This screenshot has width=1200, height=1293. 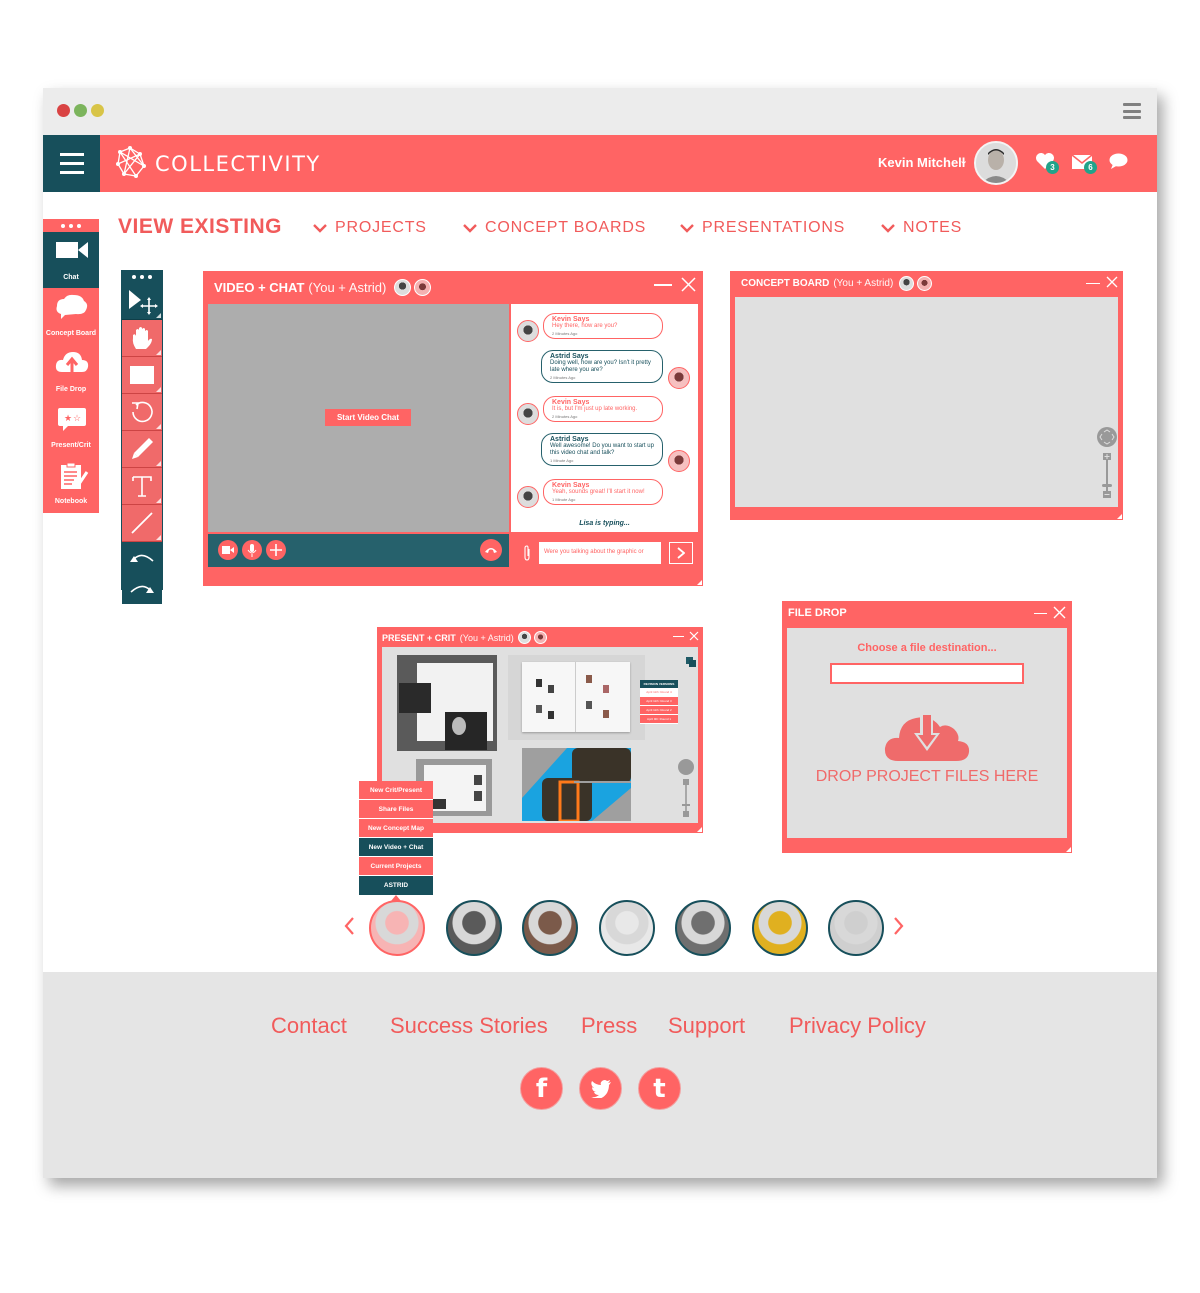 What do you see at coordinates (396, 790) in the screenshot?
I see `menu-item-new-crit-present: New Crit/Present` at bounding box center [396, 790].